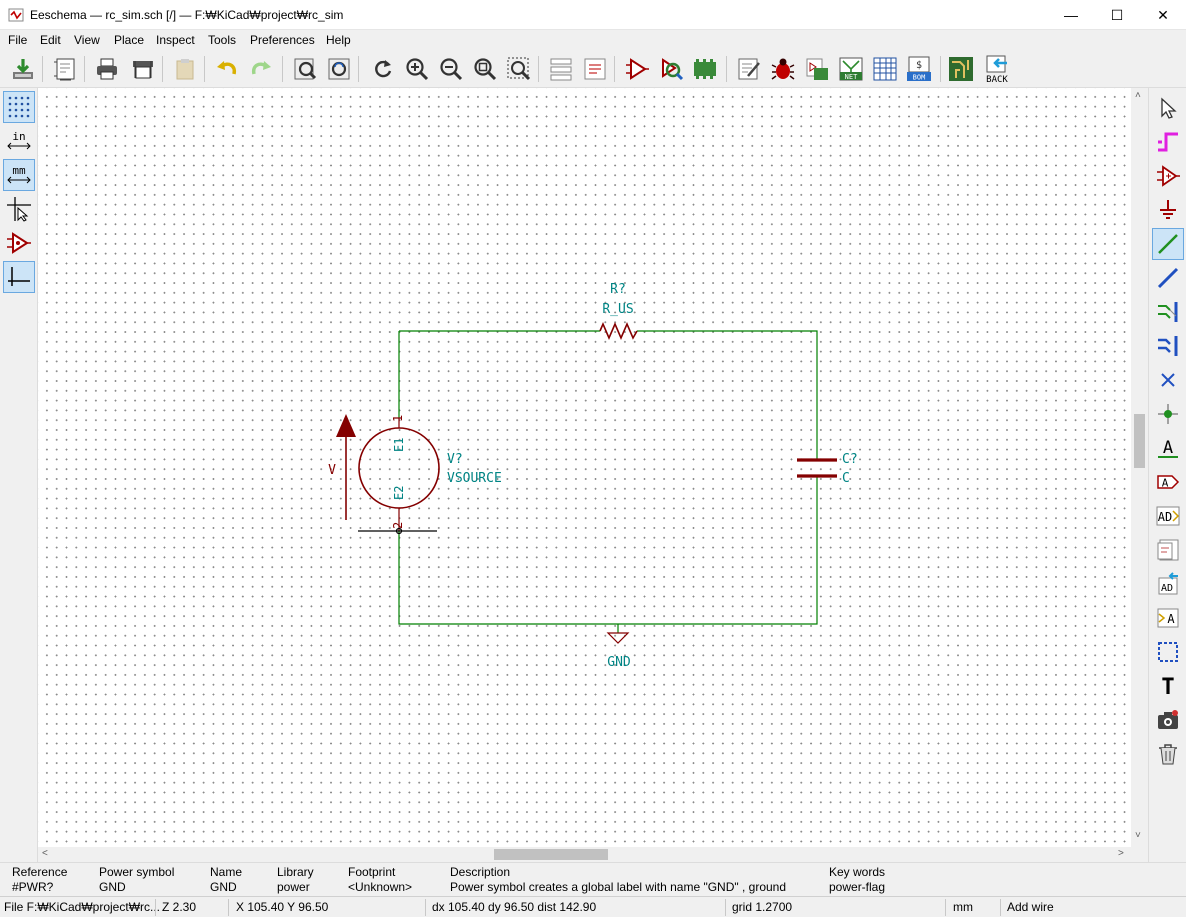  What do you see at coordinates (1168, 380) in the screenshot?
I see `no-connect-button` at bounding box center [1168, 380].